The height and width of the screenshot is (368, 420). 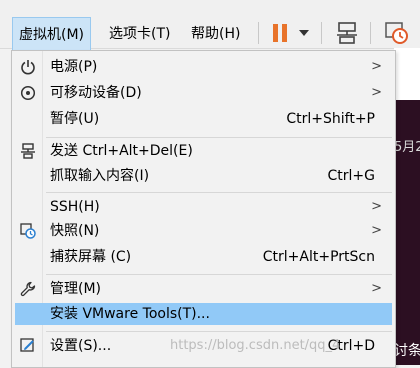 What do you see at coordinates (96, 93) in the screenshot?
I see `menu-item-label: 可移动设备(D)` at bounding box center [96, 93].